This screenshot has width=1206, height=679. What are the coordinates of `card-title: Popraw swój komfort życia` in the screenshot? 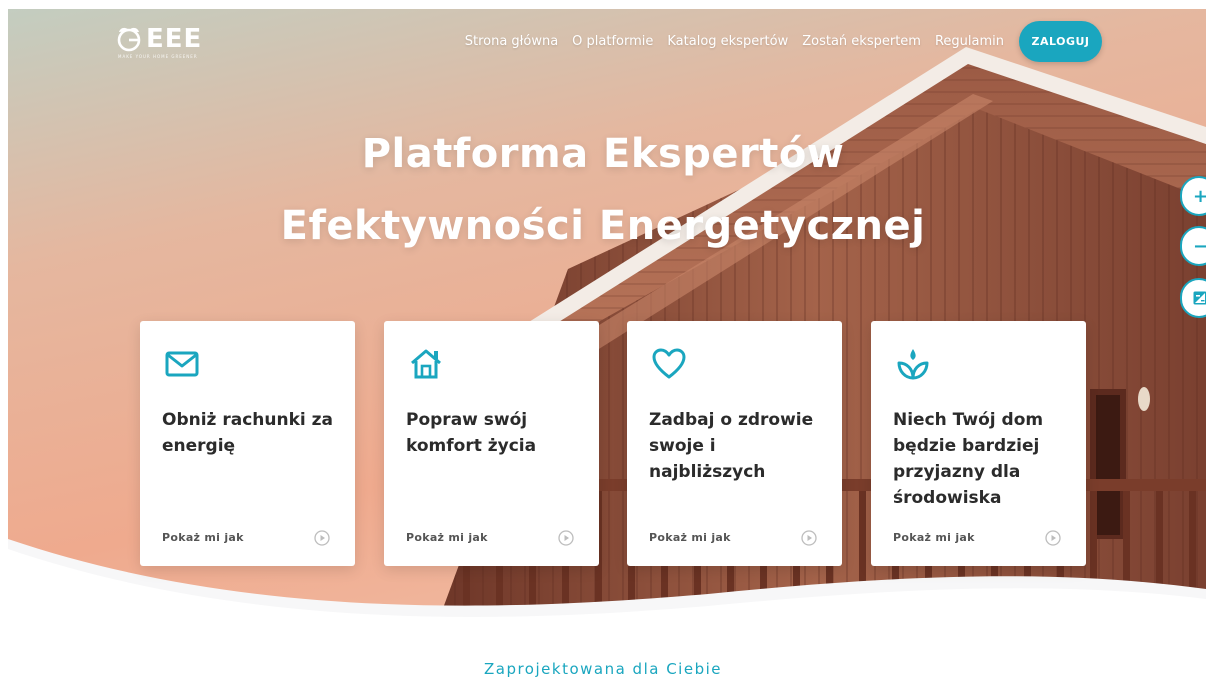 It's located at (471, 433).